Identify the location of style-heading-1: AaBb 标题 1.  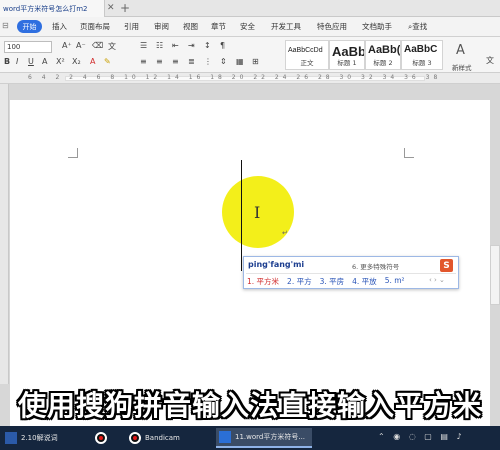
(347, 55).